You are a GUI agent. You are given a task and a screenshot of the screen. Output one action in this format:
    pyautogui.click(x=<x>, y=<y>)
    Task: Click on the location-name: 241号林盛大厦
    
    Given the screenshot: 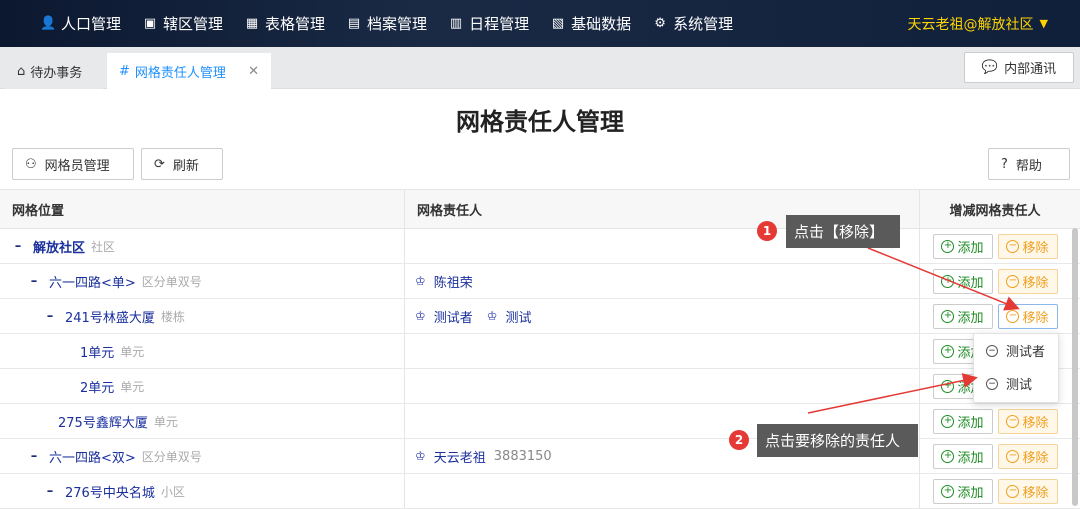 What is the action you would take?
    pyautogui.click(x=110, y=318)
    